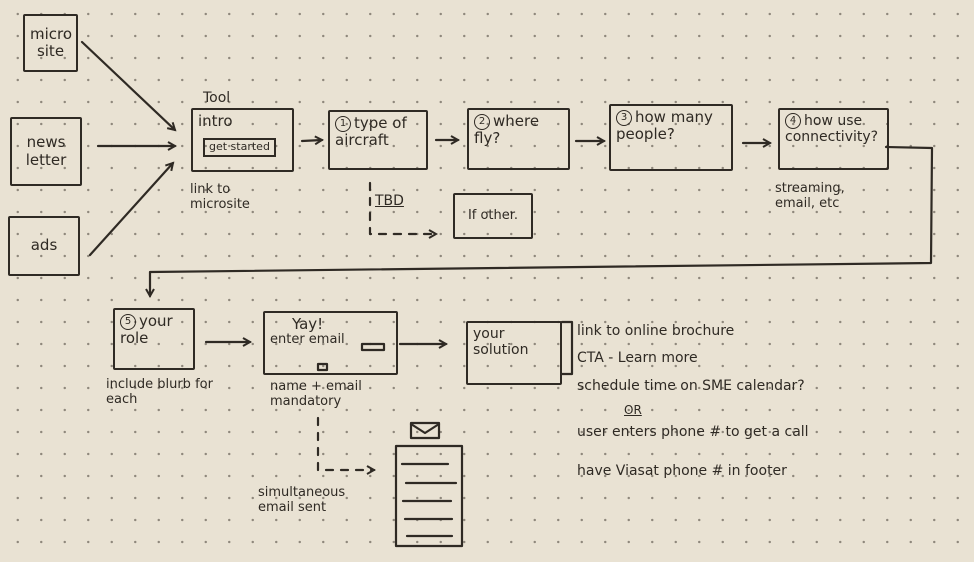  I want to click on email-step-box: Yay! enter email, so click(330, 343).